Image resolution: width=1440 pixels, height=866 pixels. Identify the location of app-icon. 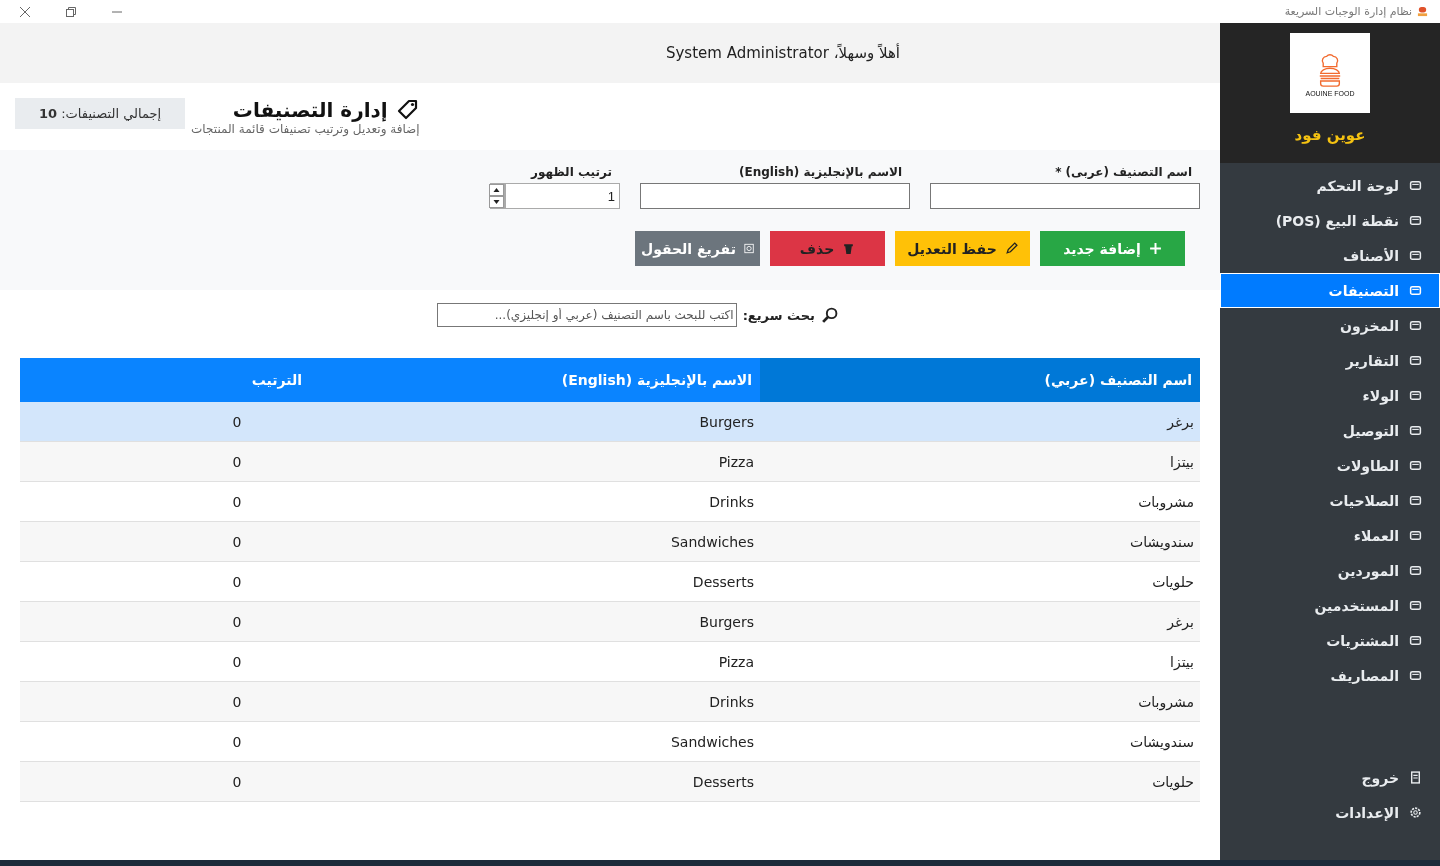
(1422, 11).